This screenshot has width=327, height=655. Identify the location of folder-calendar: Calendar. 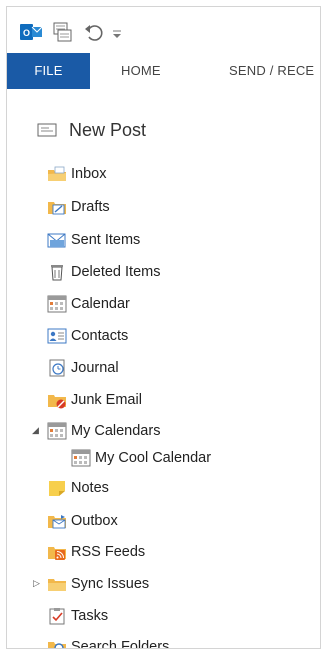
(88, 304).